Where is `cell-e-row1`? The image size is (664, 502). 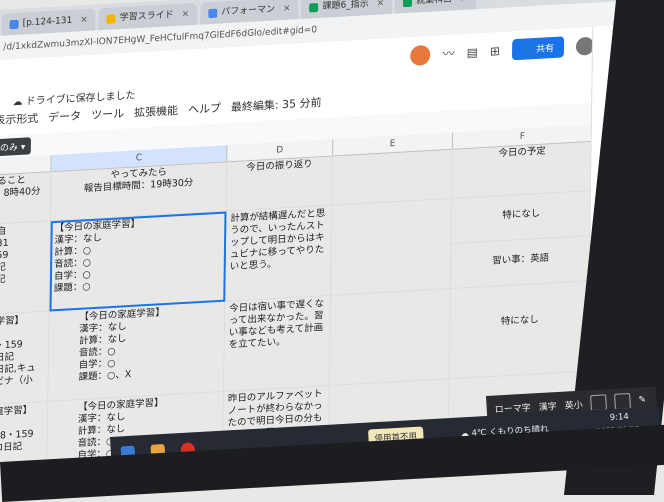 cell-e-row1 is located at coordinates (392, 247).